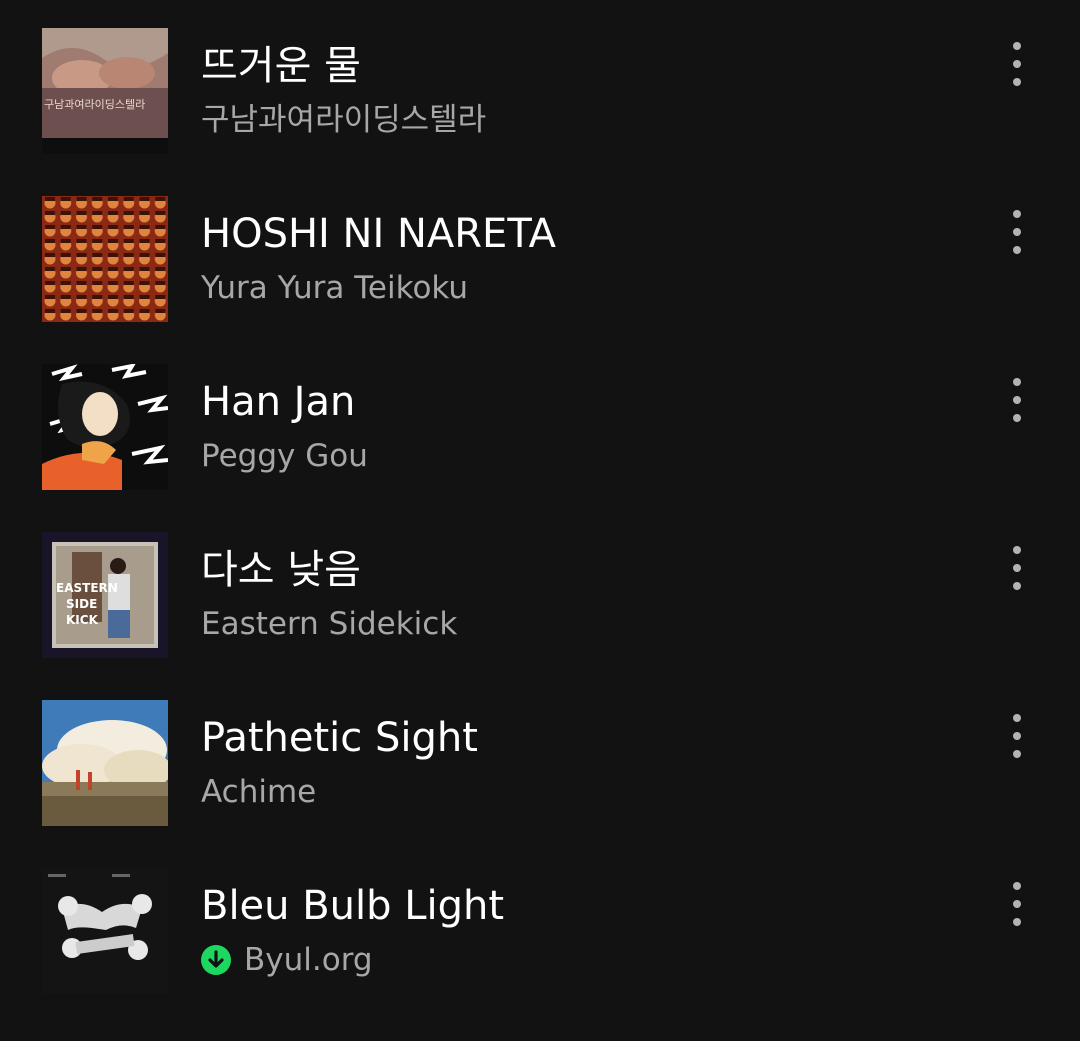  I want to click on track-title: 뜨거운 물, so click(281, 66).